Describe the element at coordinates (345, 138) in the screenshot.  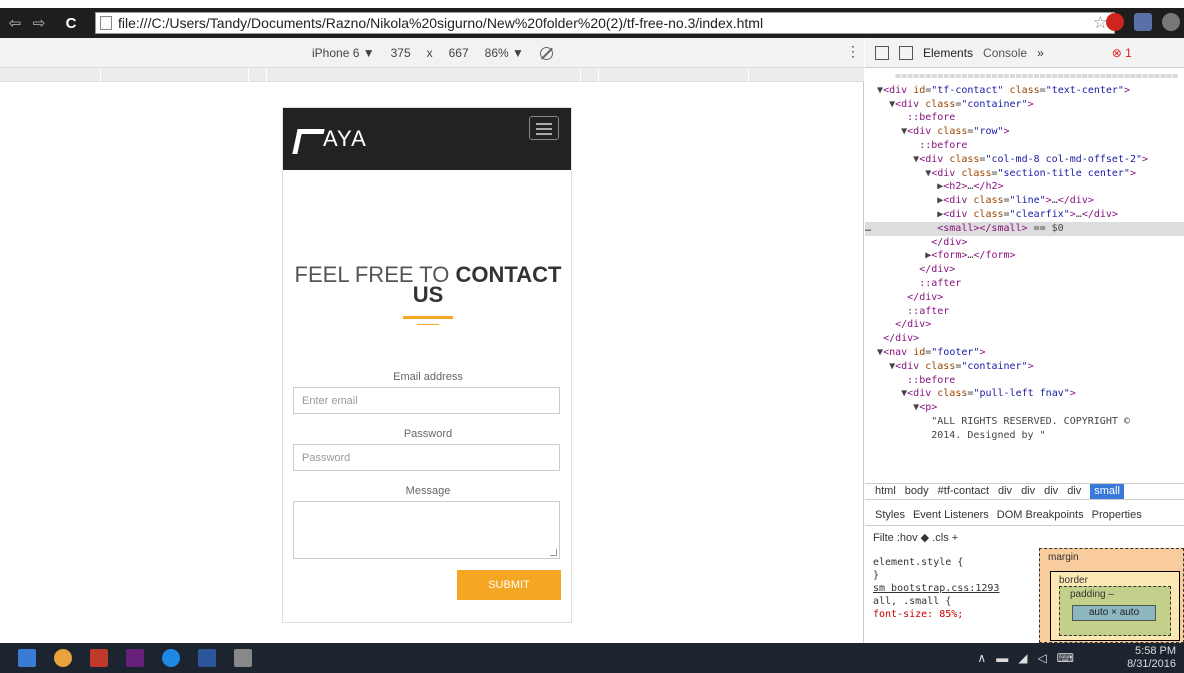
I see `logo-text: AYA` at that location.